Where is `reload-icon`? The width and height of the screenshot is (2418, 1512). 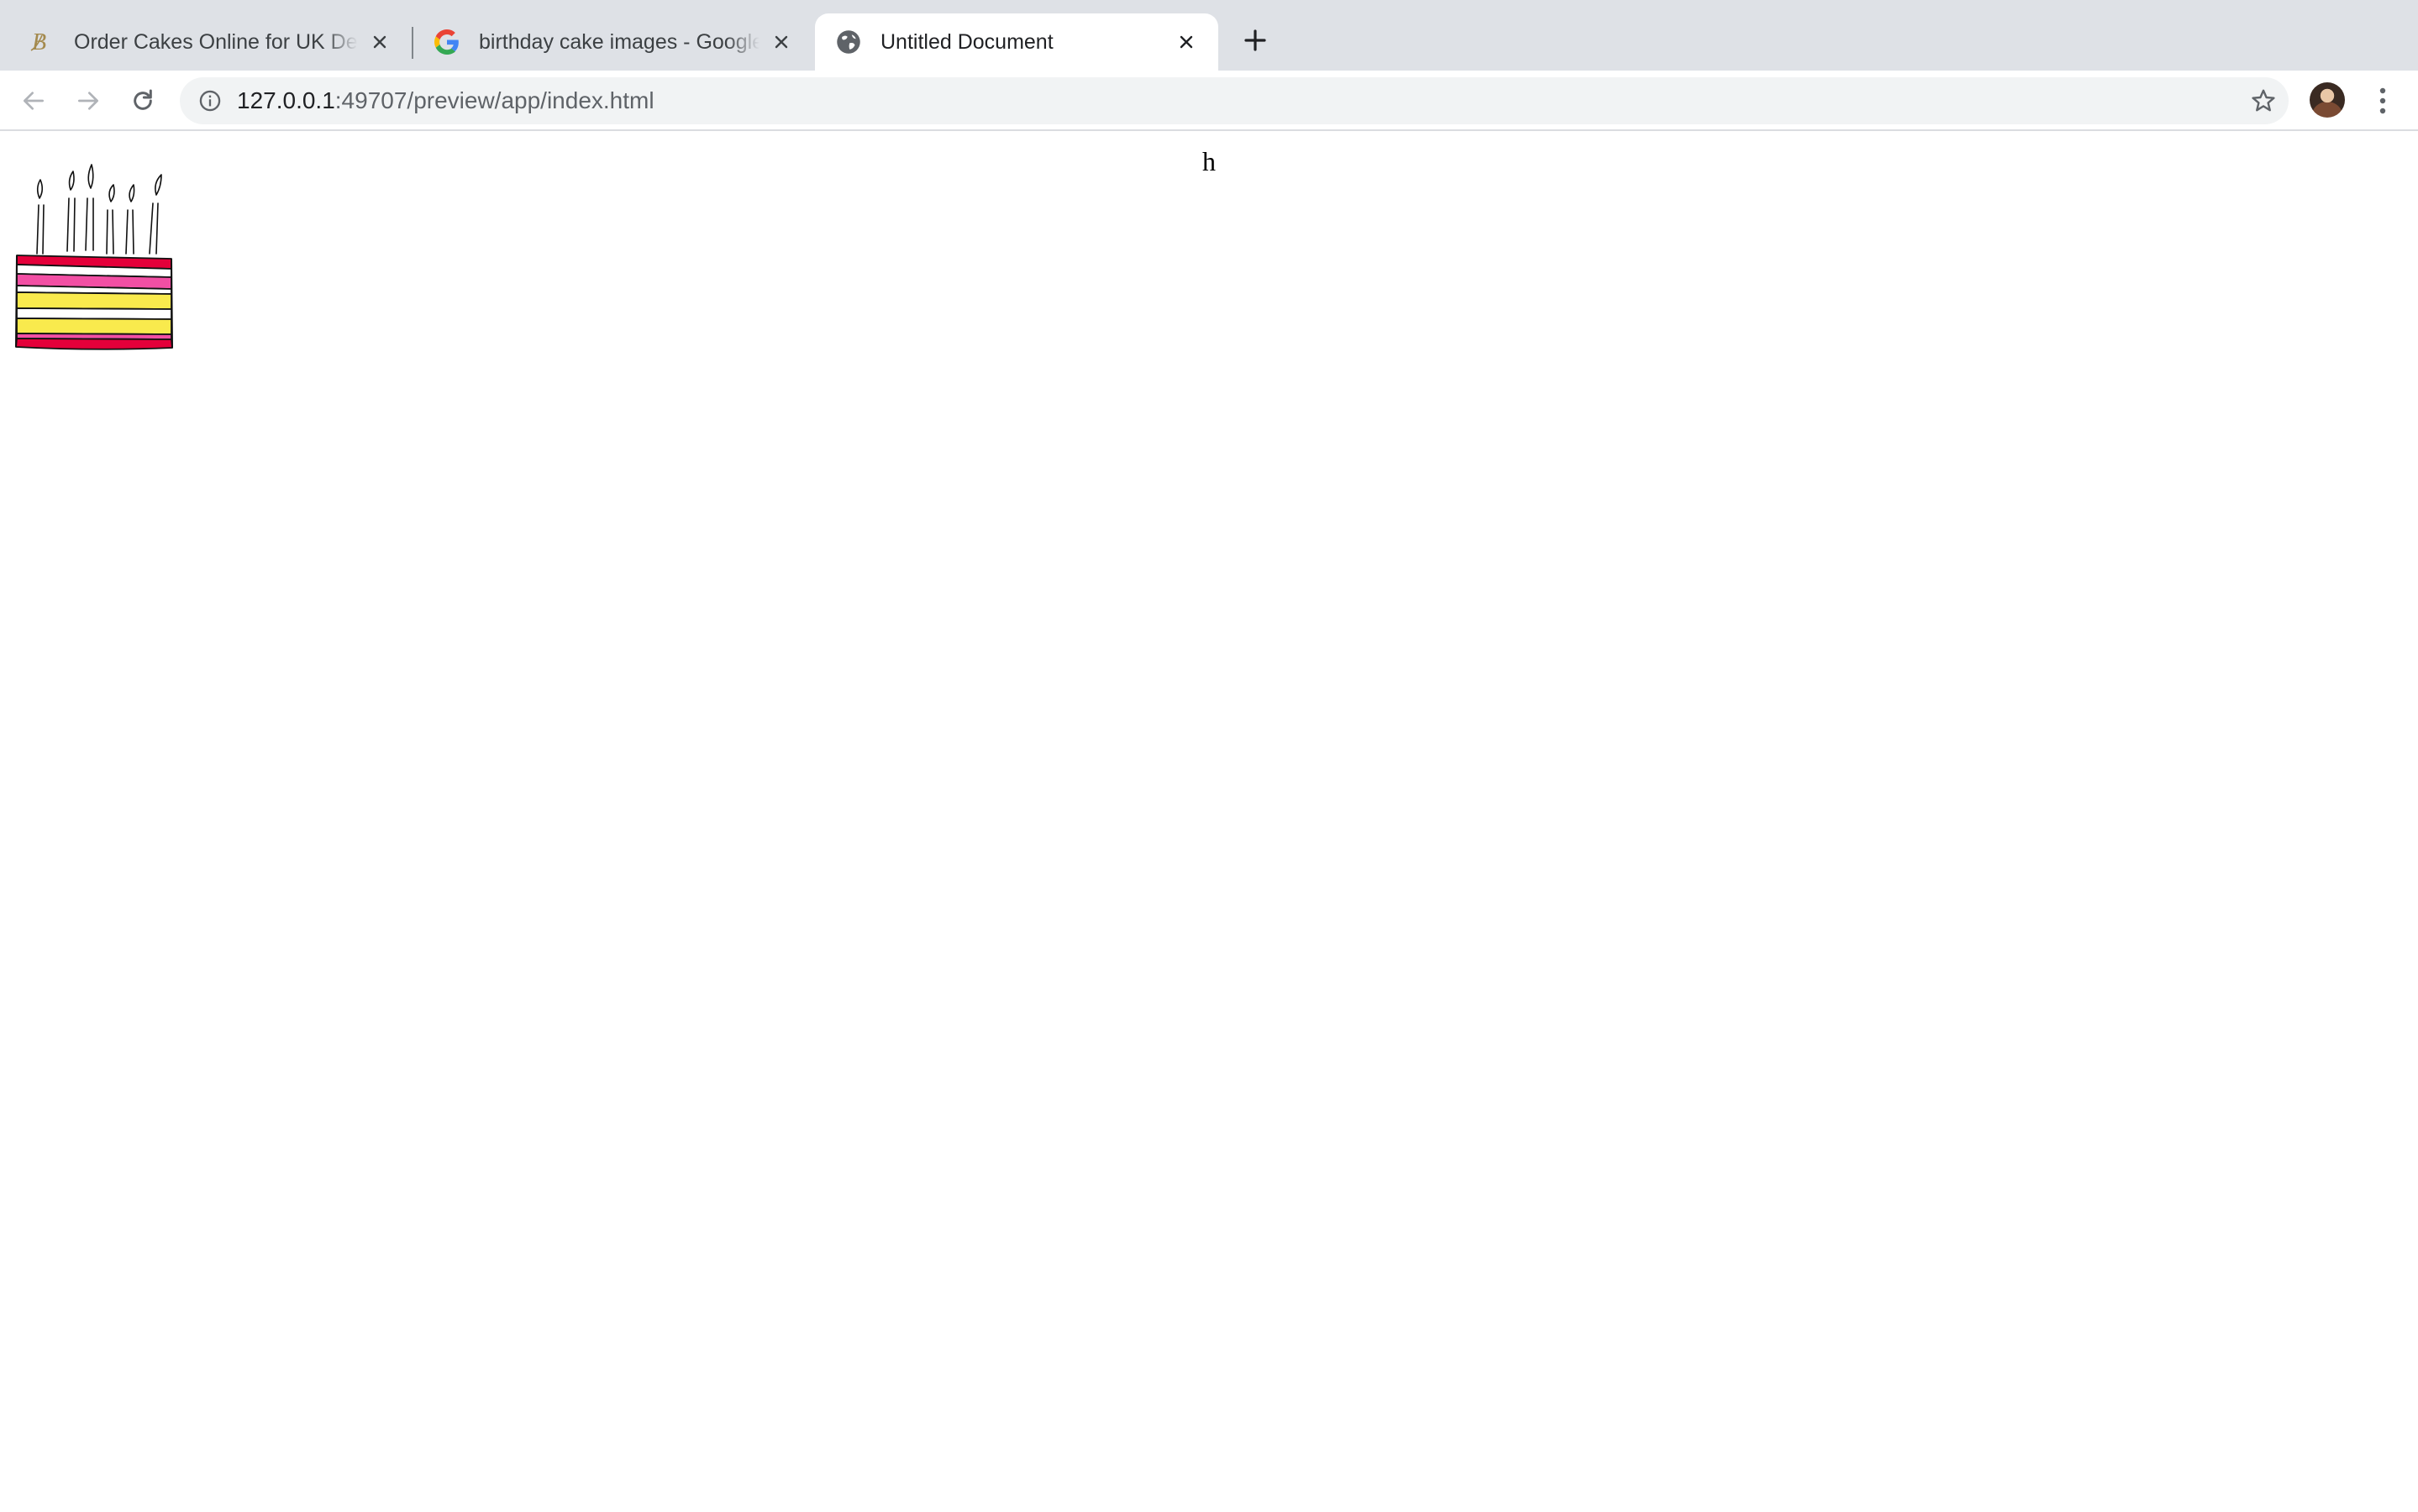
reload-icon is located at coordinates (143, 99).